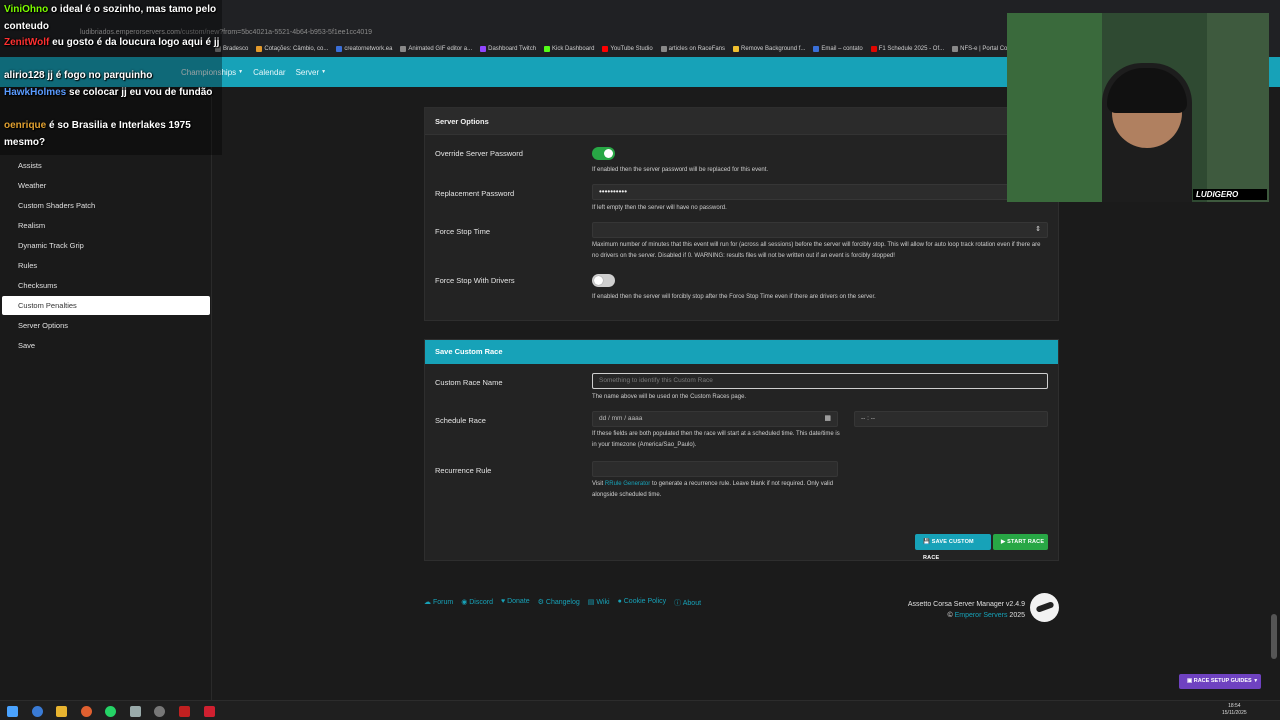 The width and height of the screenshot is (1280, 720). What do you see at coordinates (106, 185) in the screenshot?
I see `sidebar-item-weather: Weather` at bounding box center [106, 185].